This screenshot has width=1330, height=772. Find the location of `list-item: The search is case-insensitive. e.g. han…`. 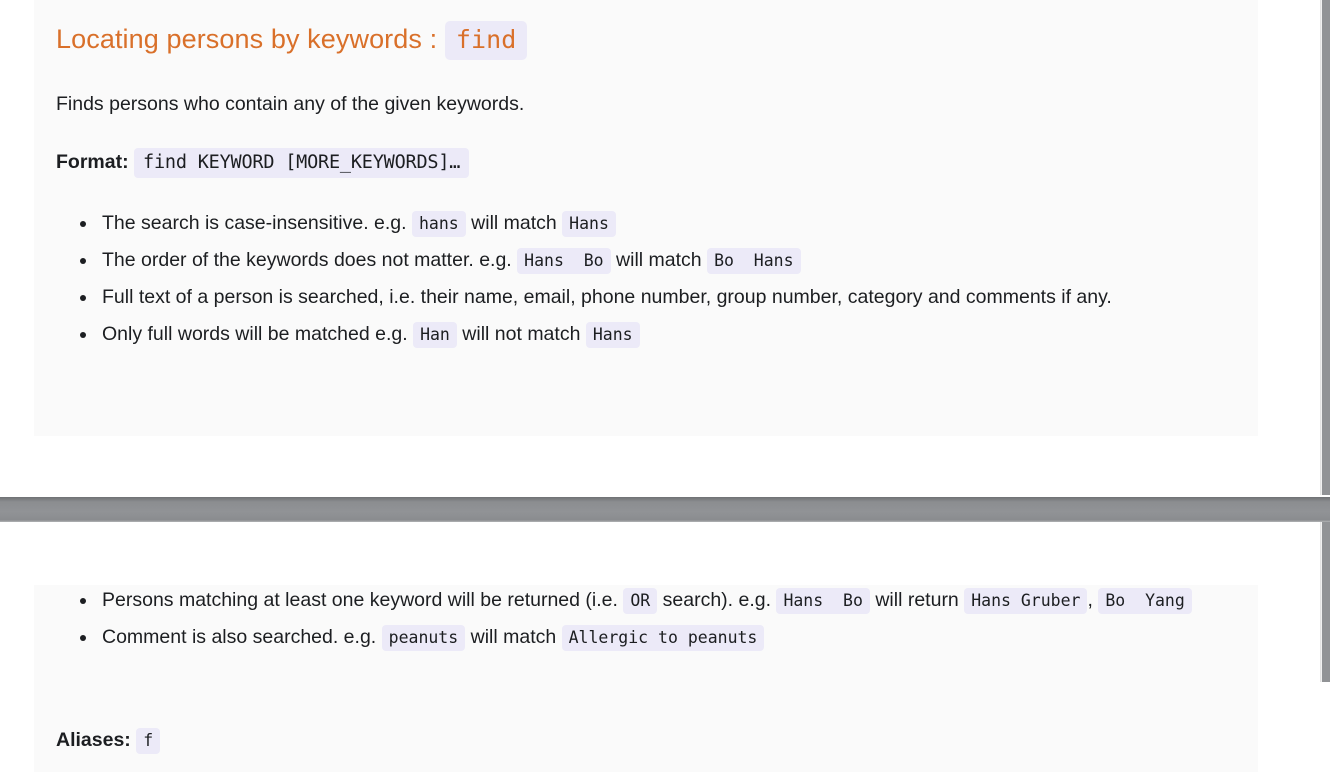

list-item: The search is case-insensitive. e.g. han… is located at coordinates (661, 223).